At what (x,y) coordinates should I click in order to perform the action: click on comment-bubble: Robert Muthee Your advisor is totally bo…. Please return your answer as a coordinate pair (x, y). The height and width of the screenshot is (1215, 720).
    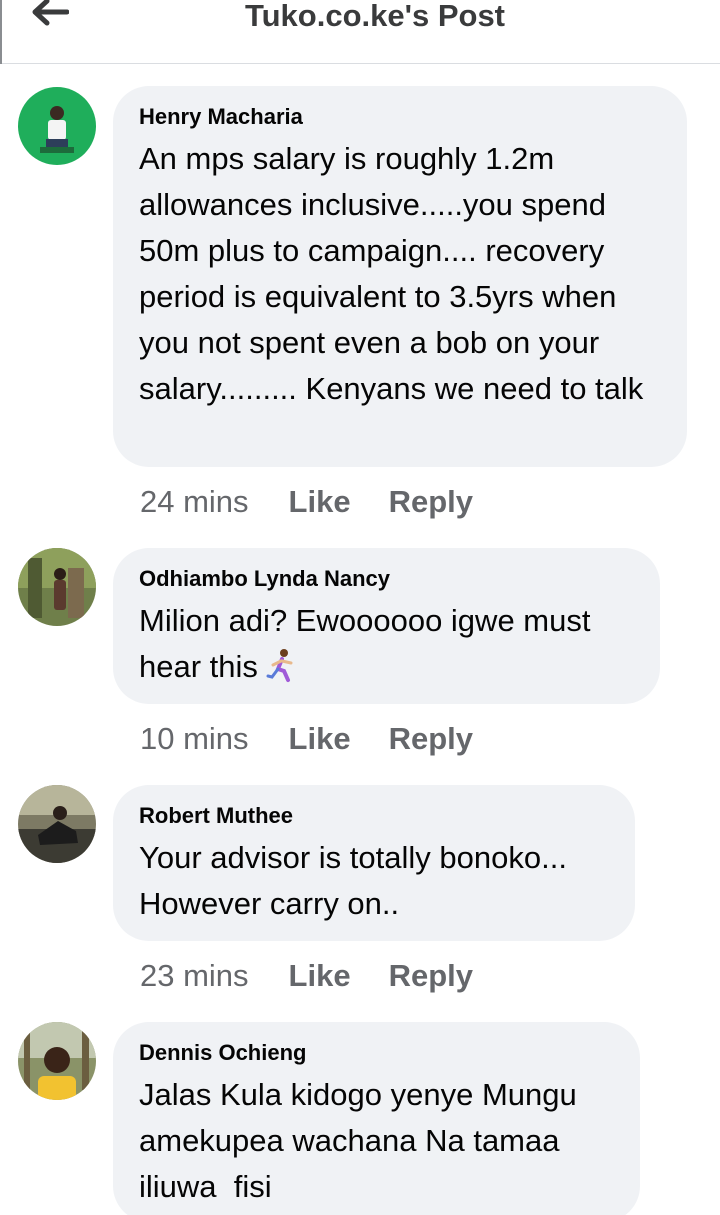
    Looking at the image, I should click on (374, 863).